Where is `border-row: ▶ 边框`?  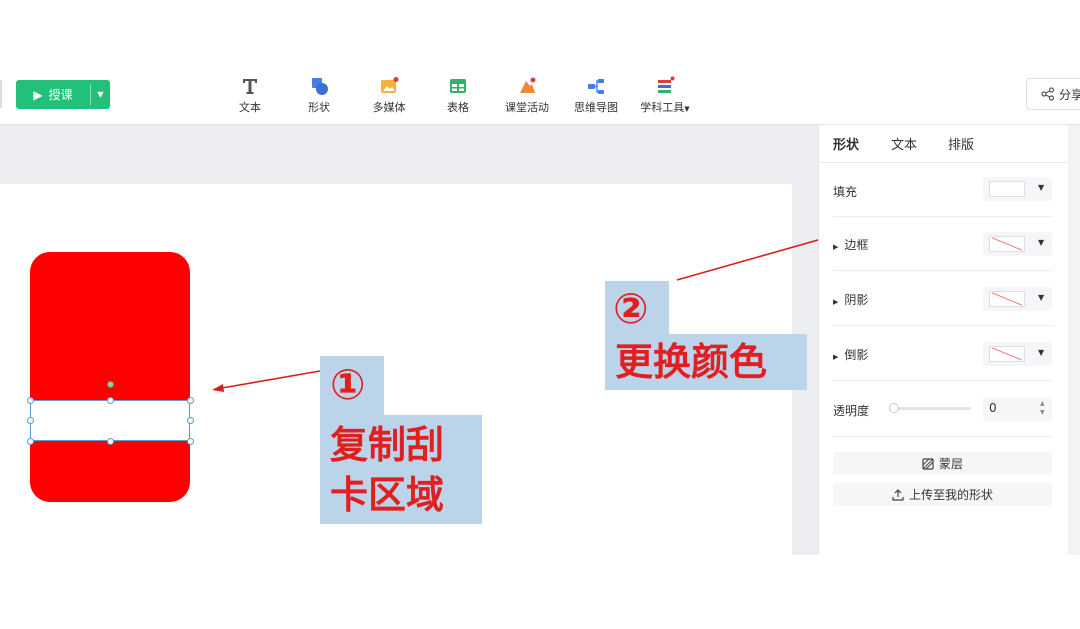
border-row: ▶ 边框 is located at coordinates (850, 244).